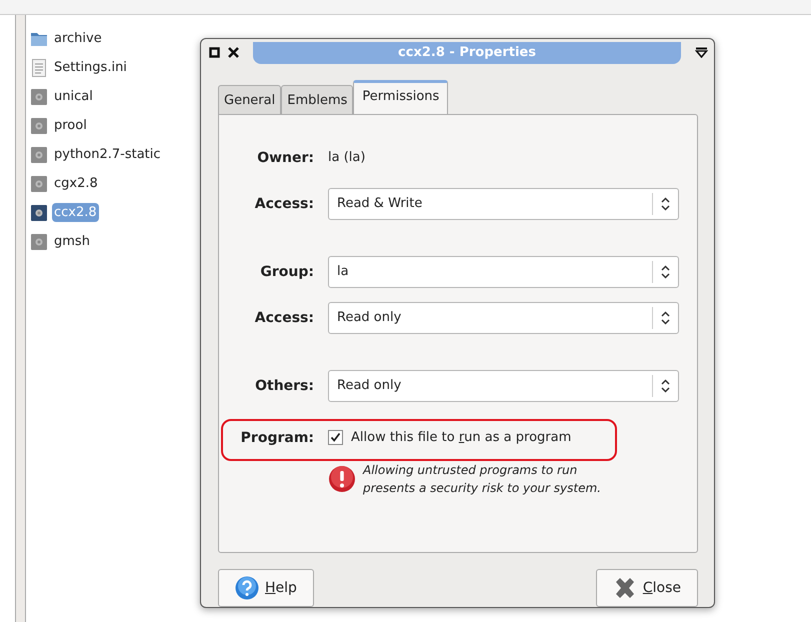  Describe the element at coordinates (701, 52) in the screenshot. I see `menu-icon` at that location.